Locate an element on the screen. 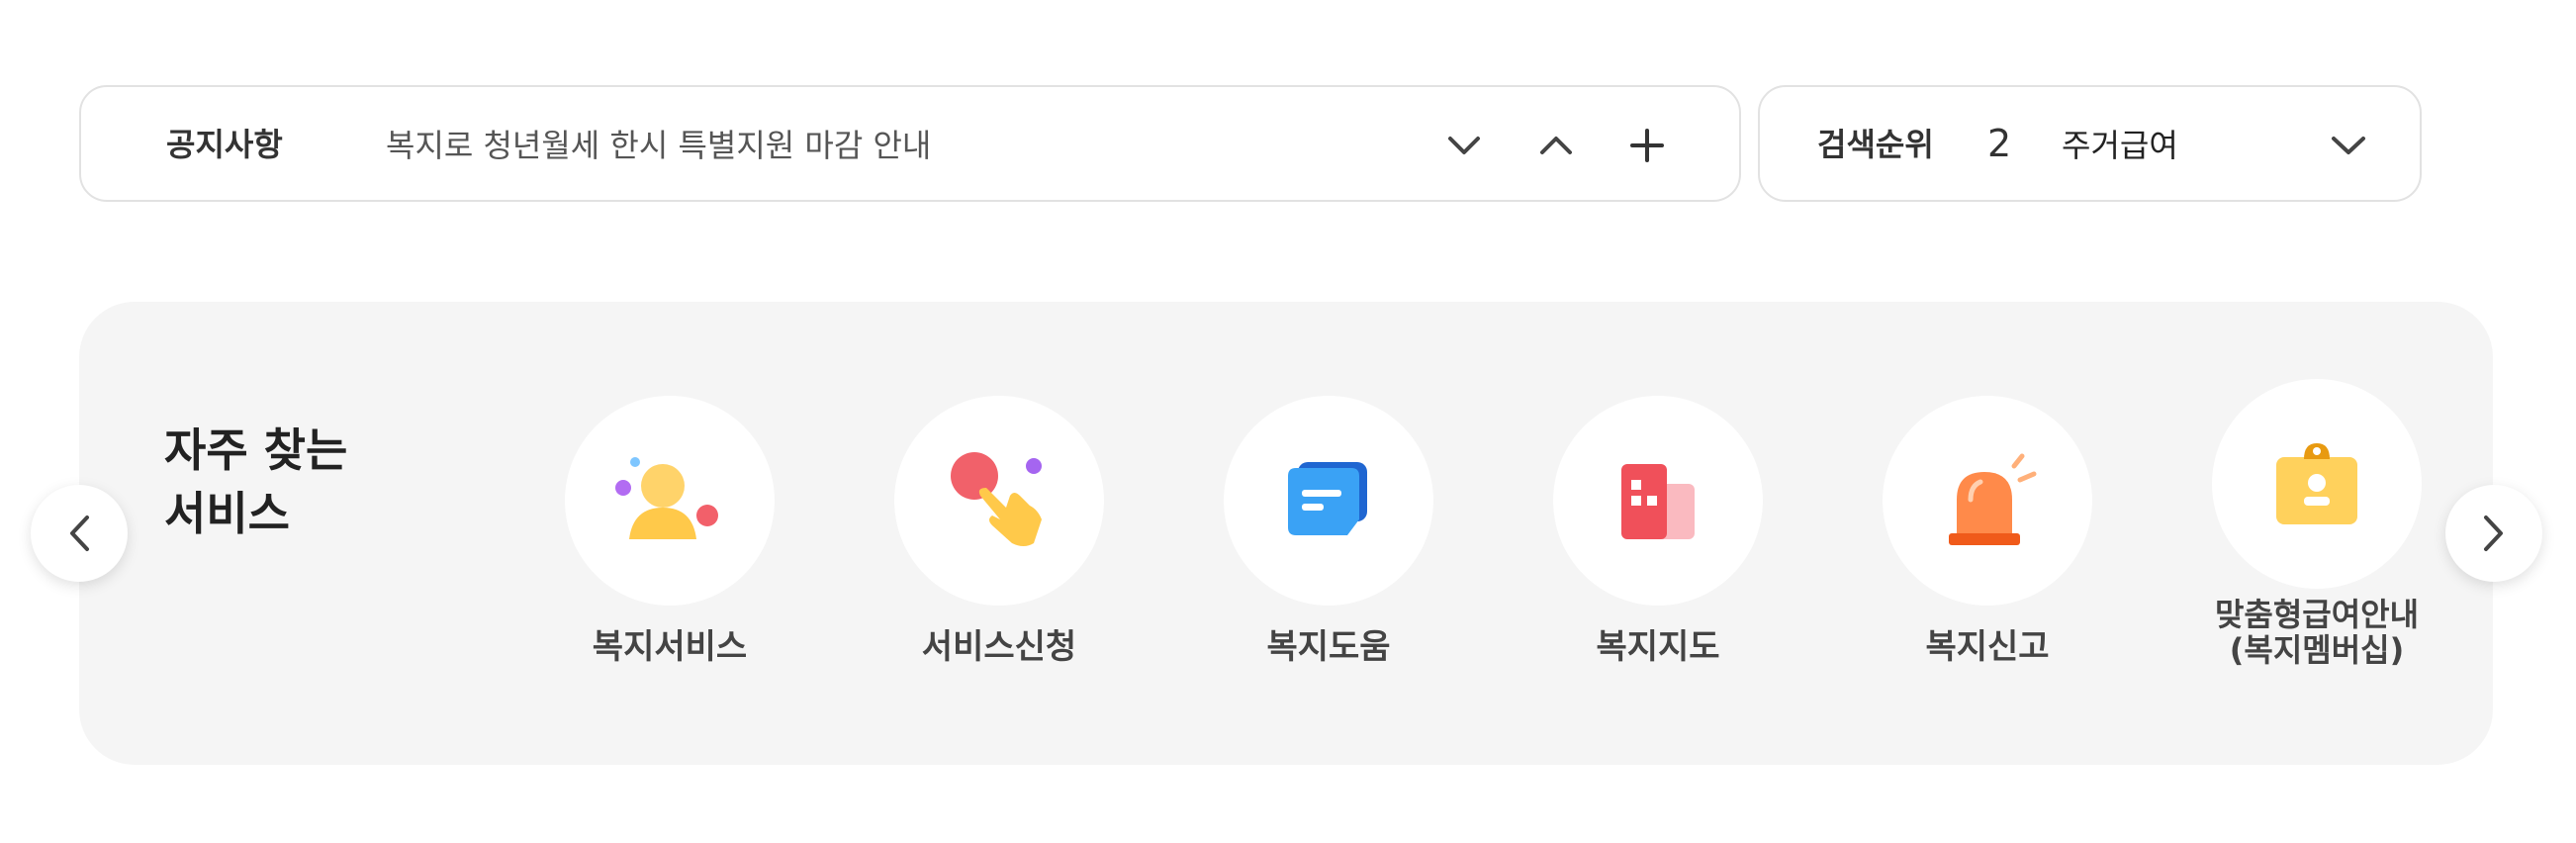 This screenshot has width=2576, height=843. notice-prev-button is located at coordinates (1556, 146).